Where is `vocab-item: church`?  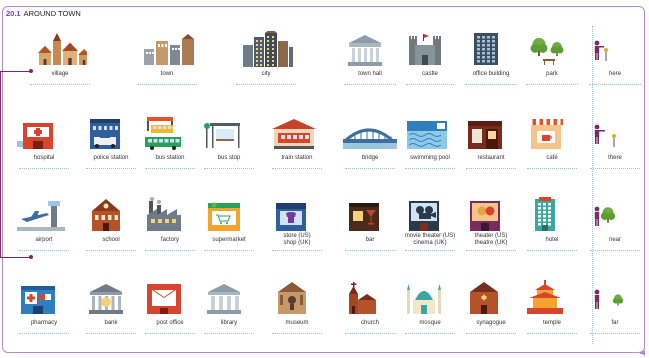
vocab-item: church is located at coordinates (370, 309).